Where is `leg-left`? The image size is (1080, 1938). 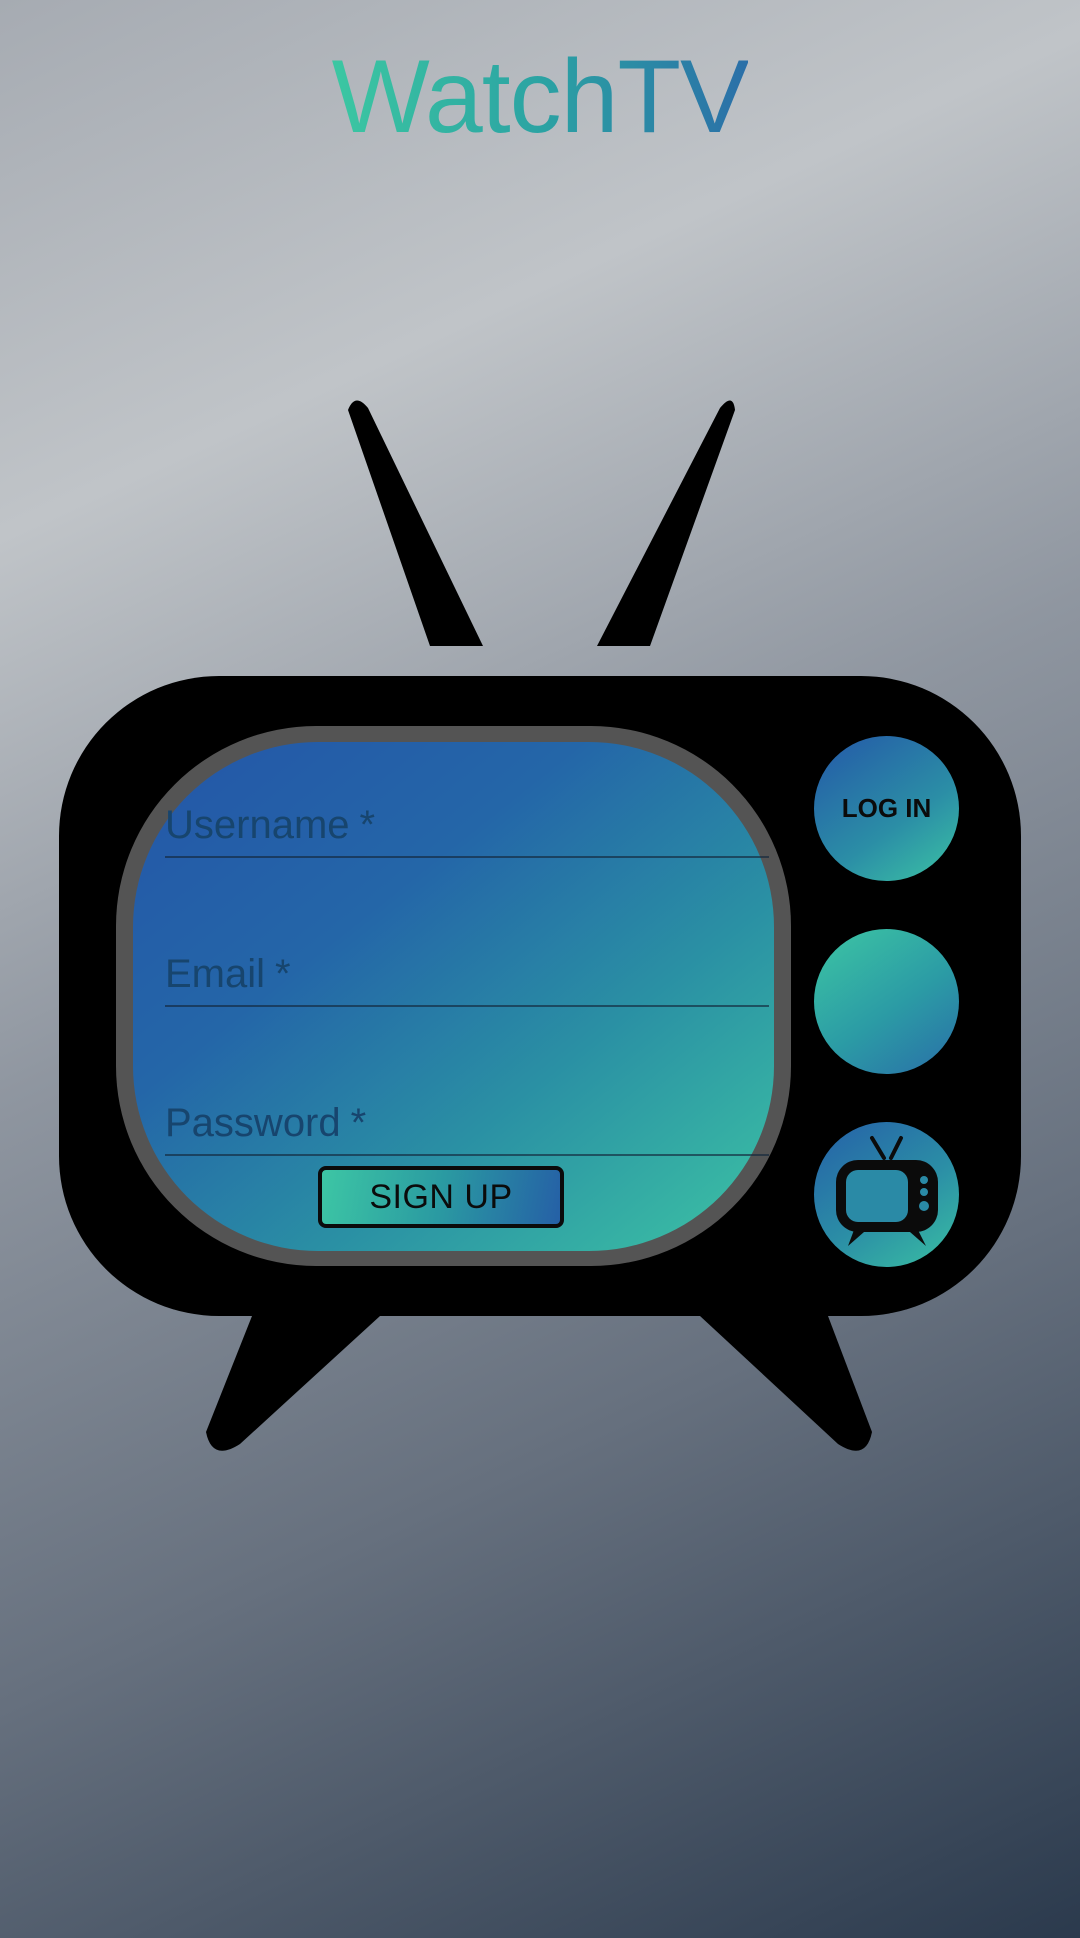
leg-left is located at coordinates (293, 1383).